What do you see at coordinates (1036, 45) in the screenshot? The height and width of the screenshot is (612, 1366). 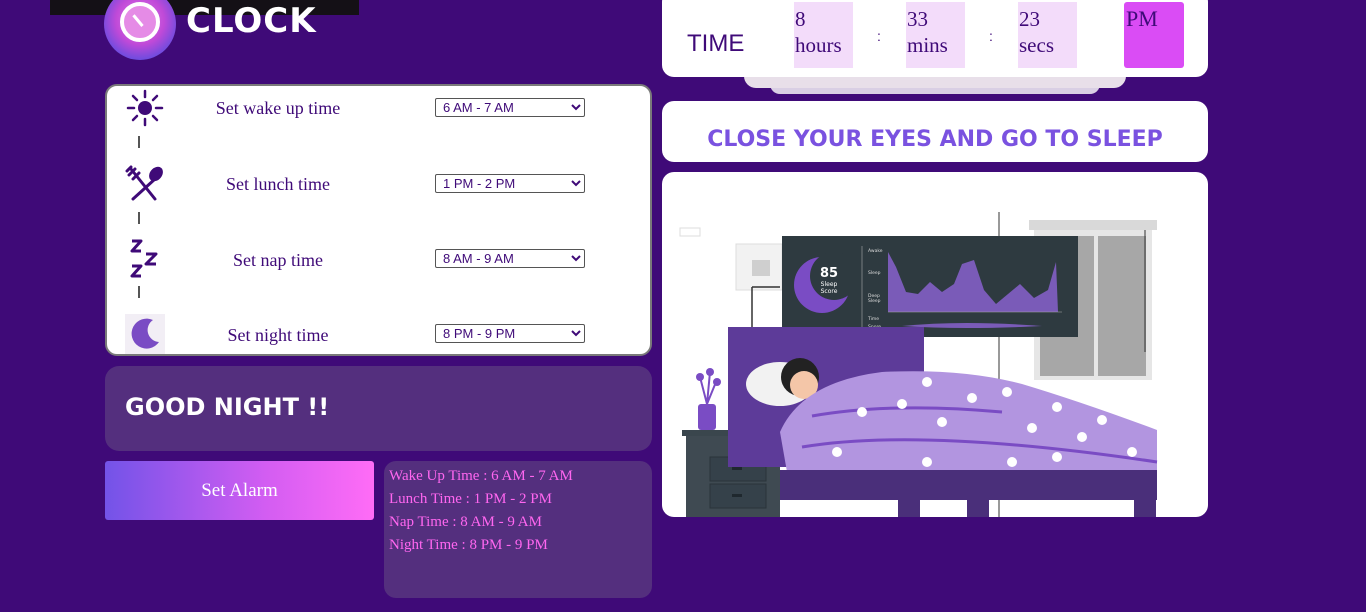 I see `secs-unit: secs` at bounding box center [1036, 45].